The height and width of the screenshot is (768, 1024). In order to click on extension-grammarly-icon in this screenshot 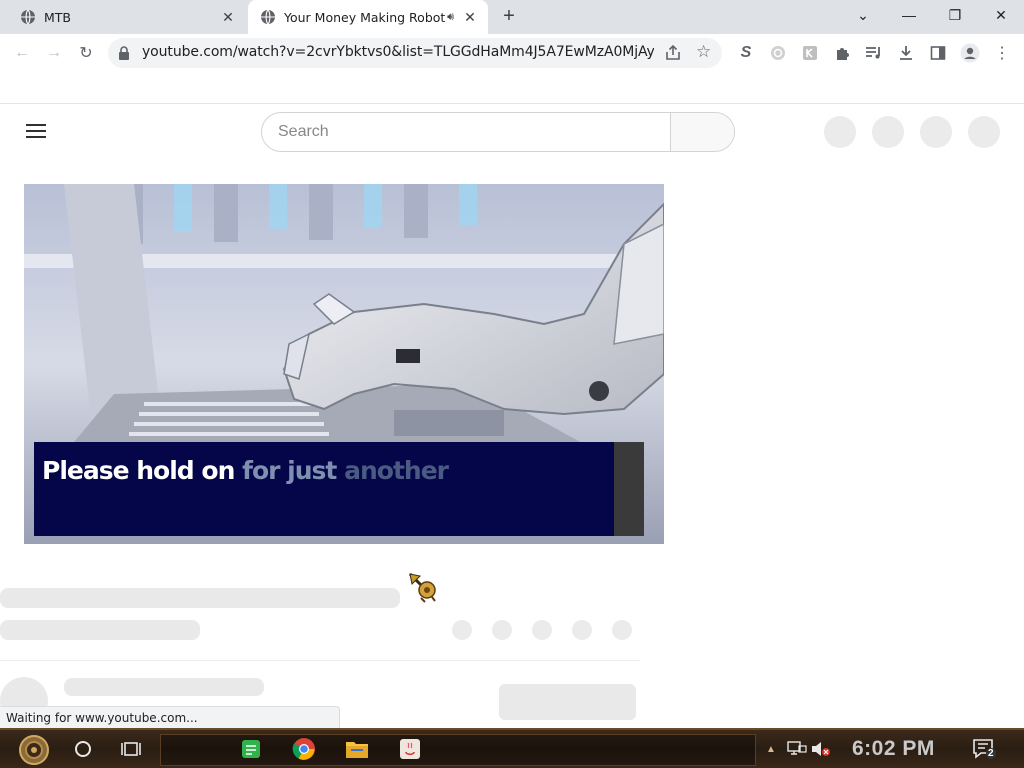, I will do `click(778, 53)`.